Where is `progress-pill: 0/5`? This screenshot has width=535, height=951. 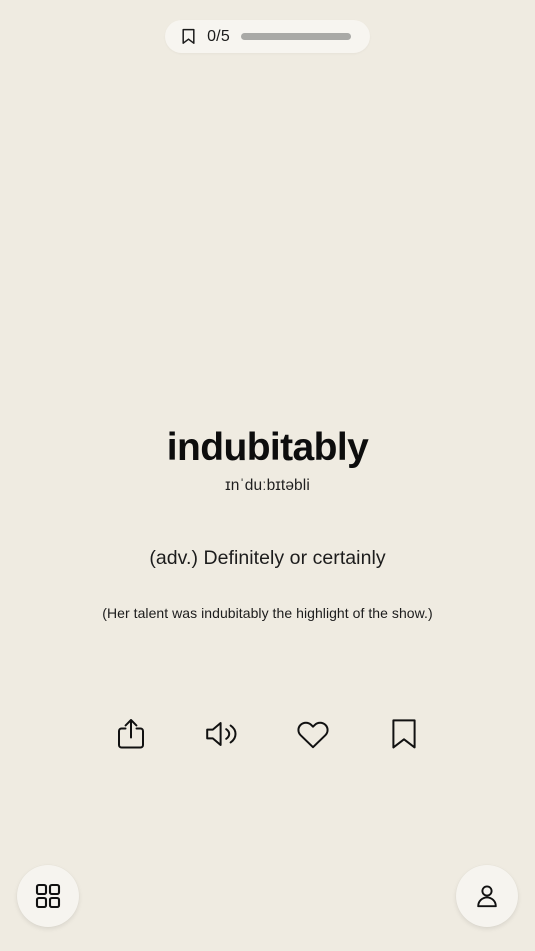 progress-pill: 0/5 is located at coordinates (267, 36).